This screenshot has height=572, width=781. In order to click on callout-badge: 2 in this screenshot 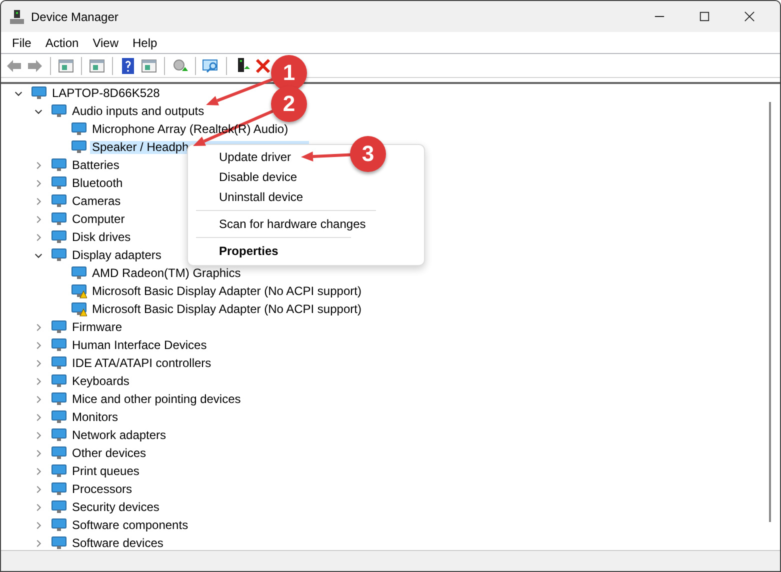, I will do `click(289, 104)`.